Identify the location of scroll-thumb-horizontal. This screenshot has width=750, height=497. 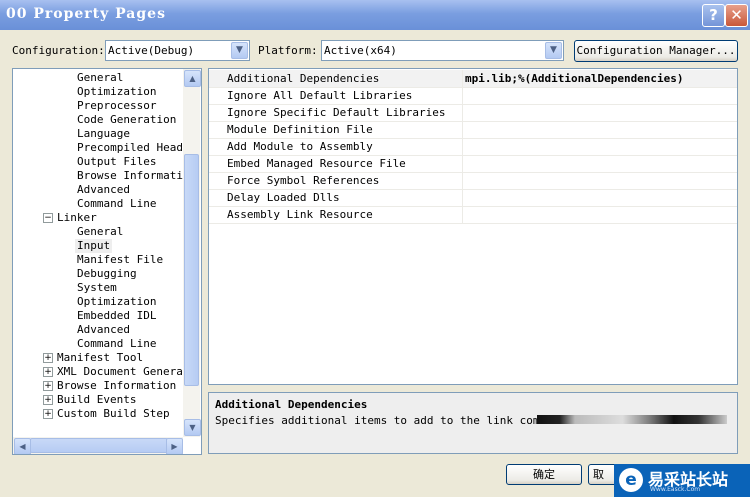
(99, 445).